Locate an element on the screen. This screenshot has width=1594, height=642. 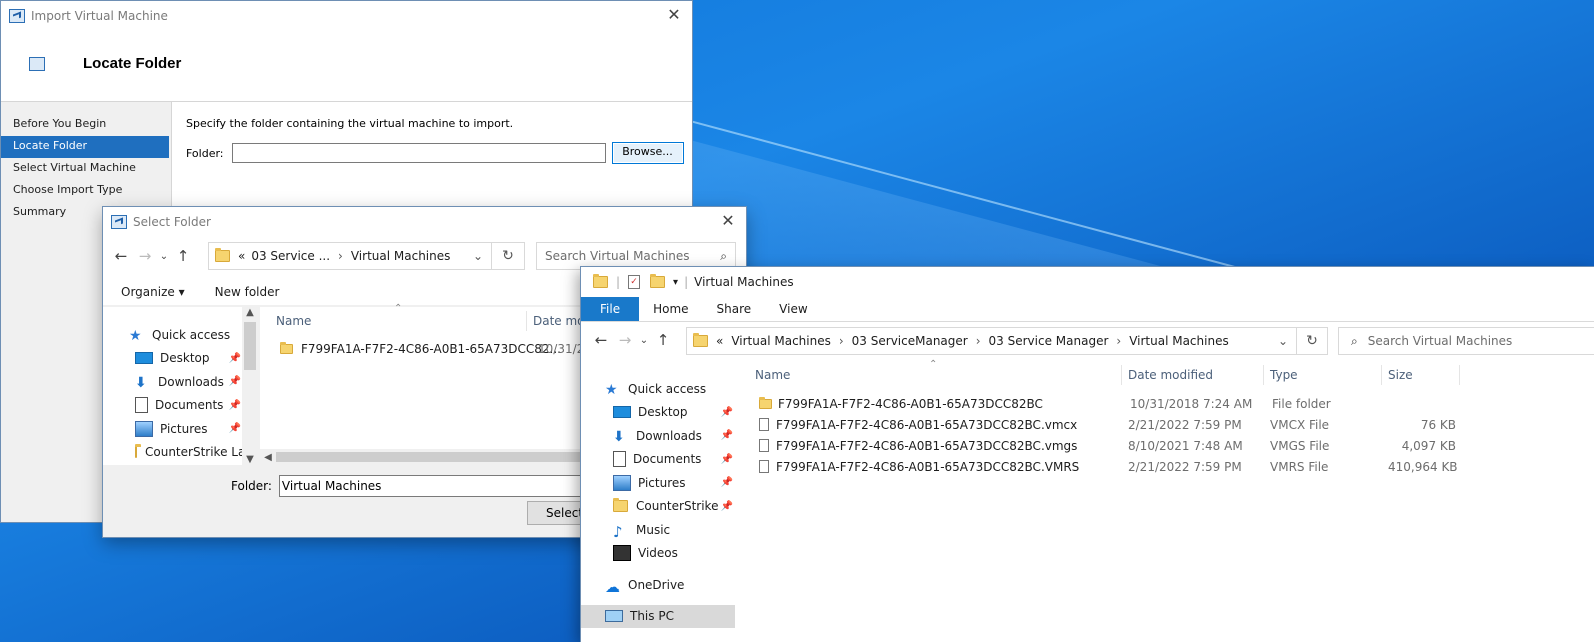
tree-item-onedrive: ☁ OneDrive is located at coordinates (669, 585).